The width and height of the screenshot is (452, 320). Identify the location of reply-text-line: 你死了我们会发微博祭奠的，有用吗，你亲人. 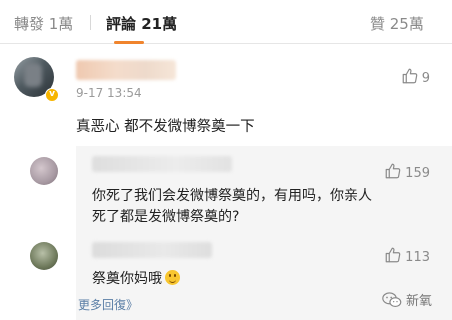
(232, 196).